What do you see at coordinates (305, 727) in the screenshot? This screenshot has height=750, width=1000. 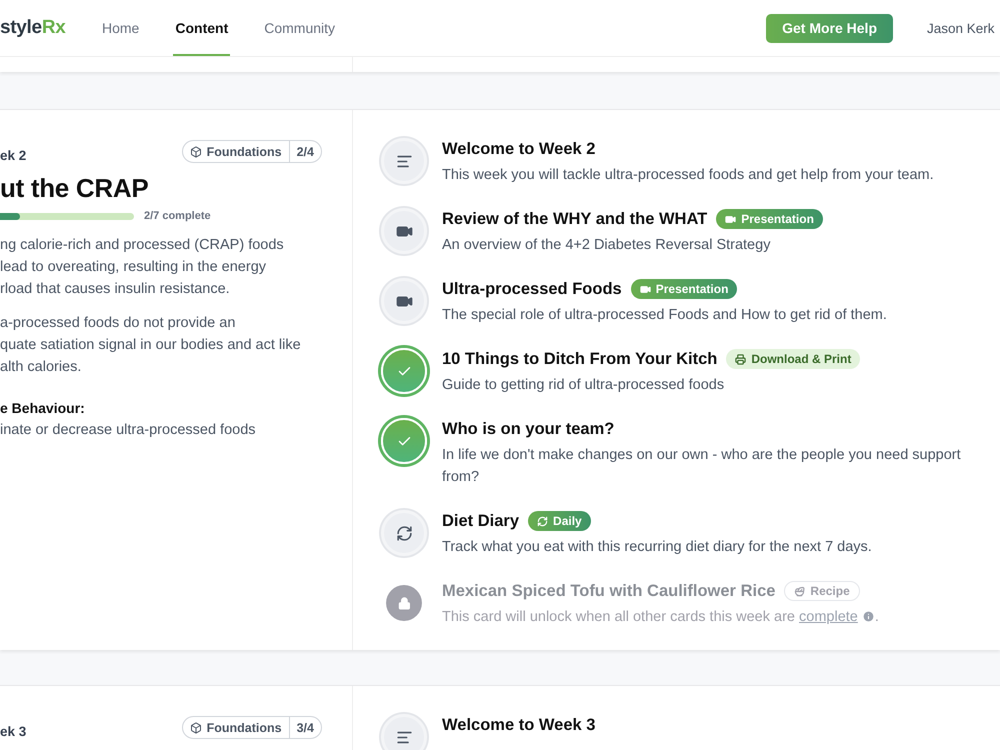 I see `tag-count: 3/4` at bounding box center [305, 727].